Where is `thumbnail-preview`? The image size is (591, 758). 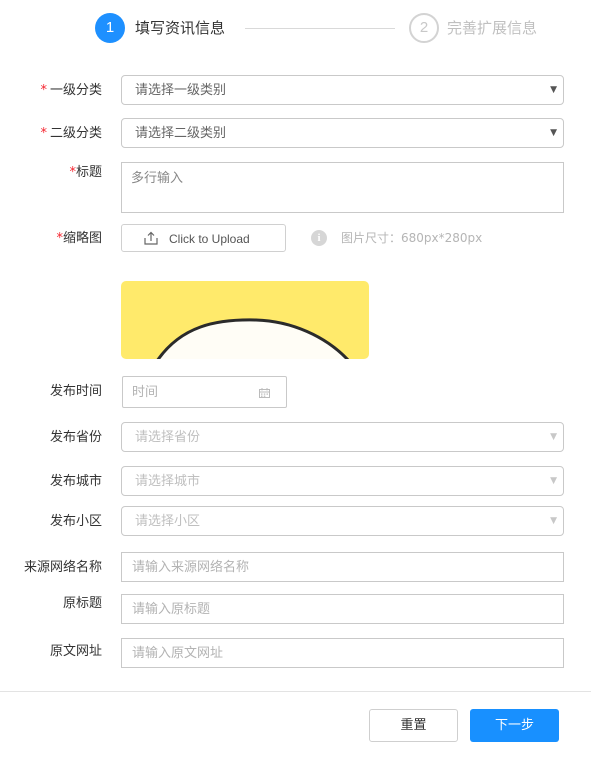 thumbnail-preview is located at coordinates (245, 320).